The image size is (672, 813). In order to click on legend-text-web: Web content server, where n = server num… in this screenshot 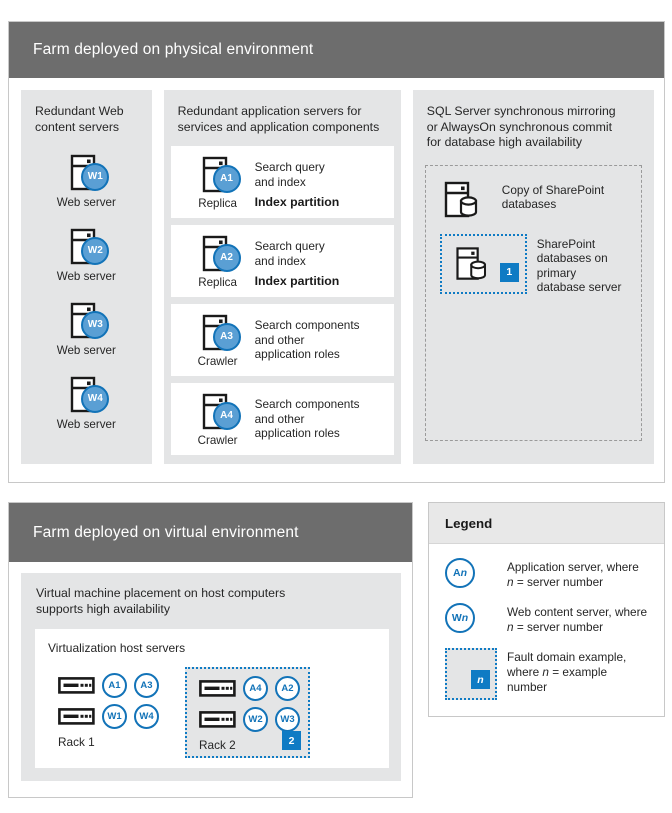, I will do `click(577, 619)`.